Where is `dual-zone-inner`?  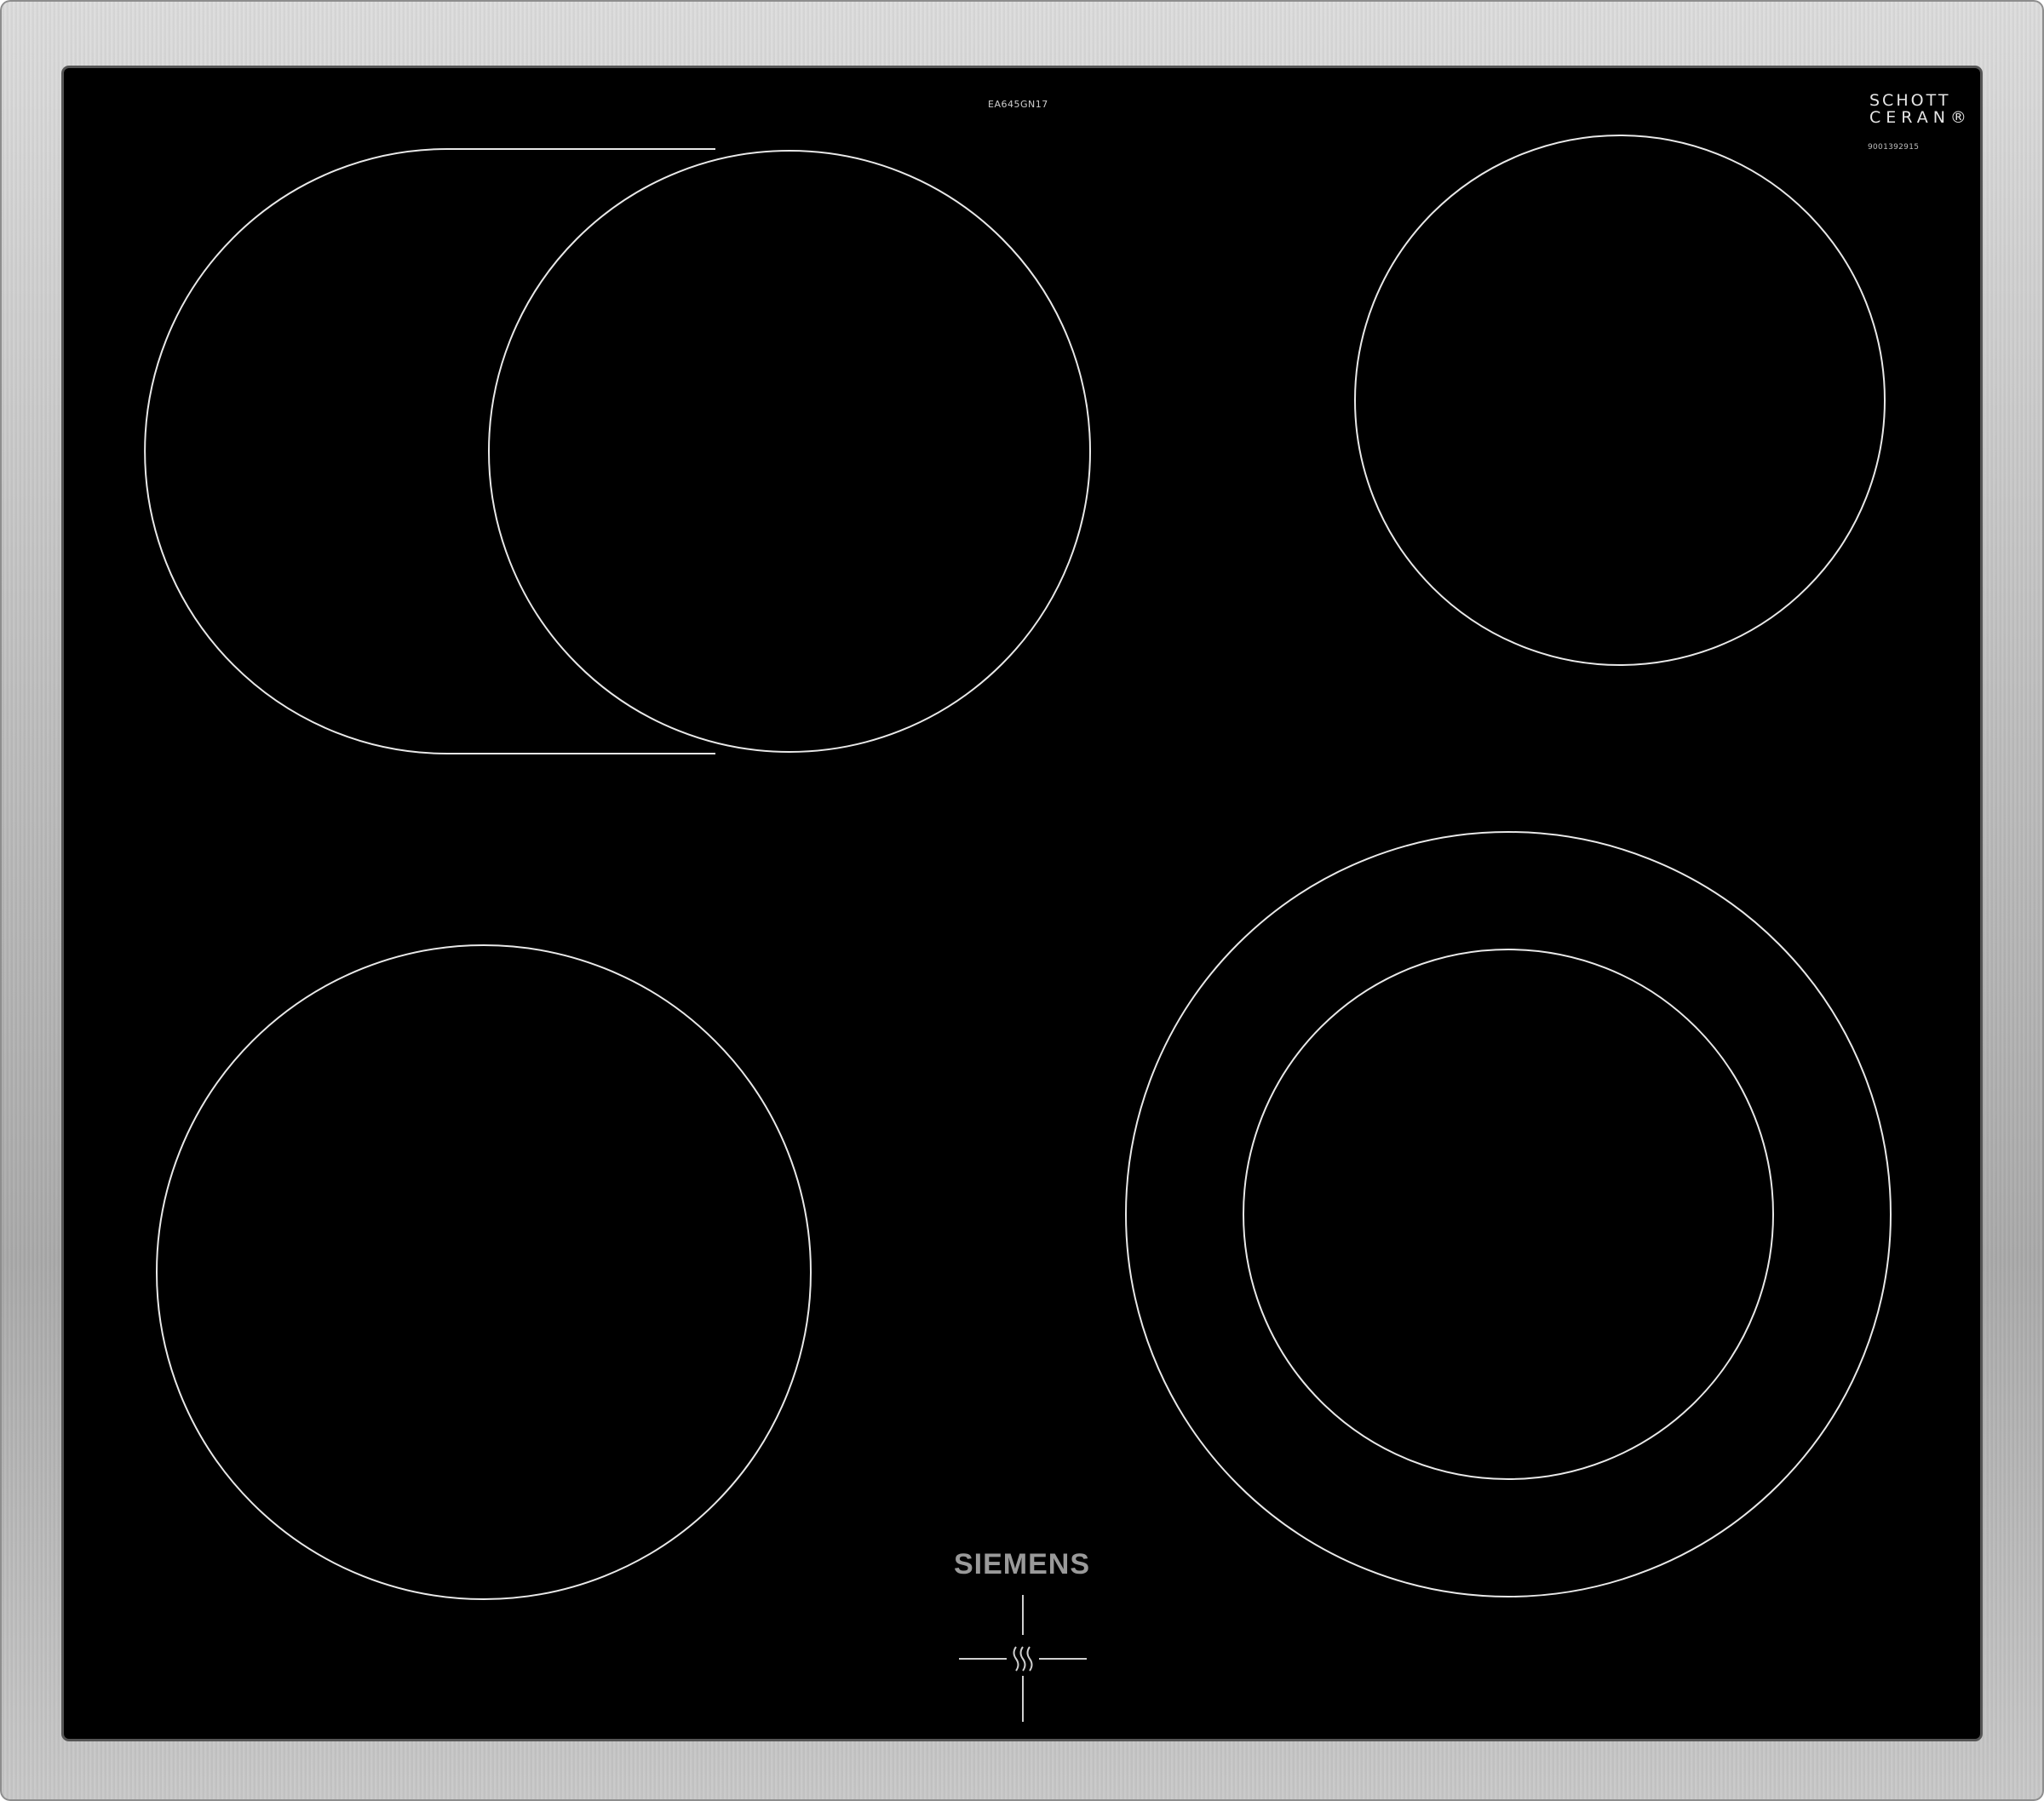 dual-zone-inner is located at coordinates (1508, 1215).